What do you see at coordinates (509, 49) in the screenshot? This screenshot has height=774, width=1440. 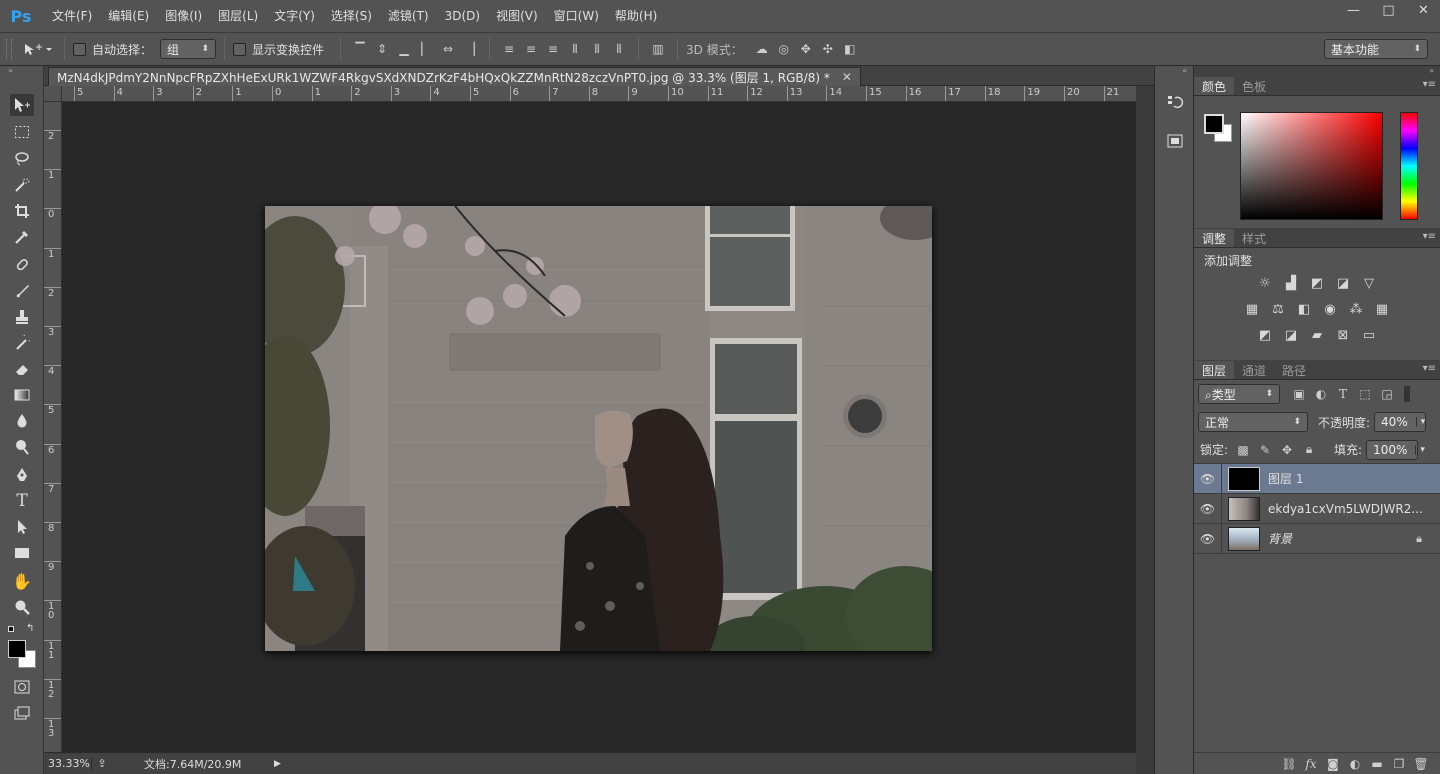 I see `distribute-top-icon: ≡` at bounding box center [509, 49].